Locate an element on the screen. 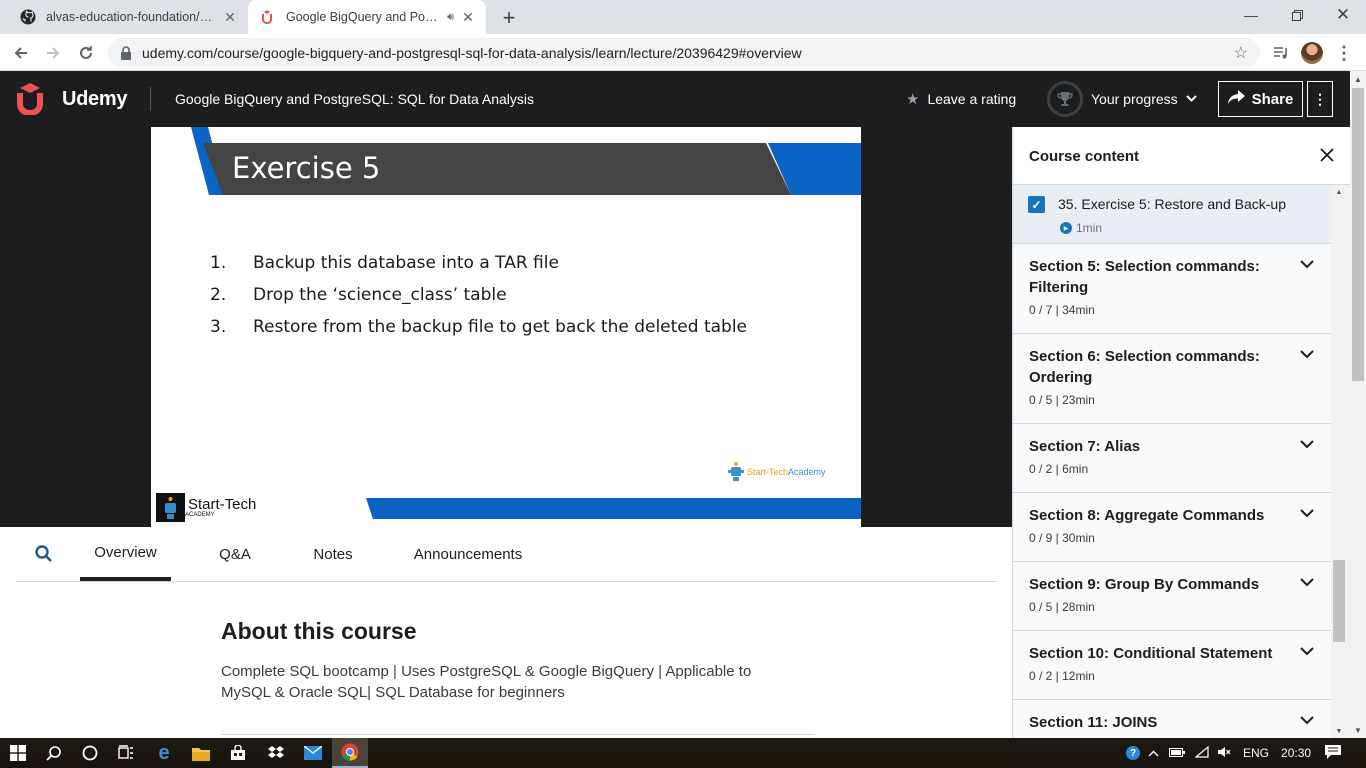 The width and height of the screenshot is (1366, 768). section-title: Section 5: Selection commands: Filtering is located at coordinates (1144, 277).